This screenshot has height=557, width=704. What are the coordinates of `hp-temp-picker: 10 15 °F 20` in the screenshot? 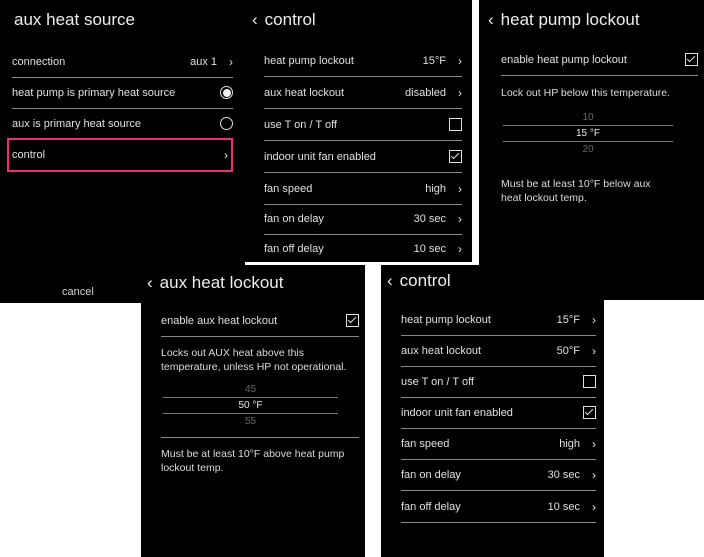 It's located at (588, 133).